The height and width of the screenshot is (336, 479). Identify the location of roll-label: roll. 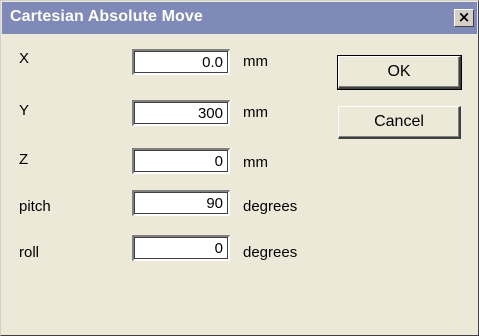
(29, 252).